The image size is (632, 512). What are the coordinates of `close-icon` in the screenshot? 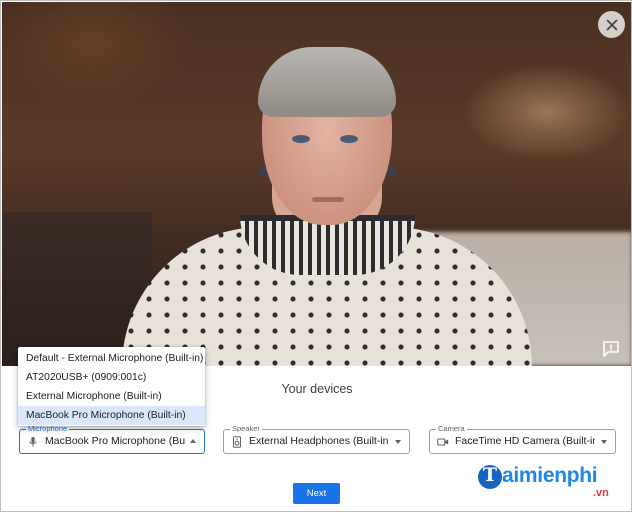 It's located at (611, 24).